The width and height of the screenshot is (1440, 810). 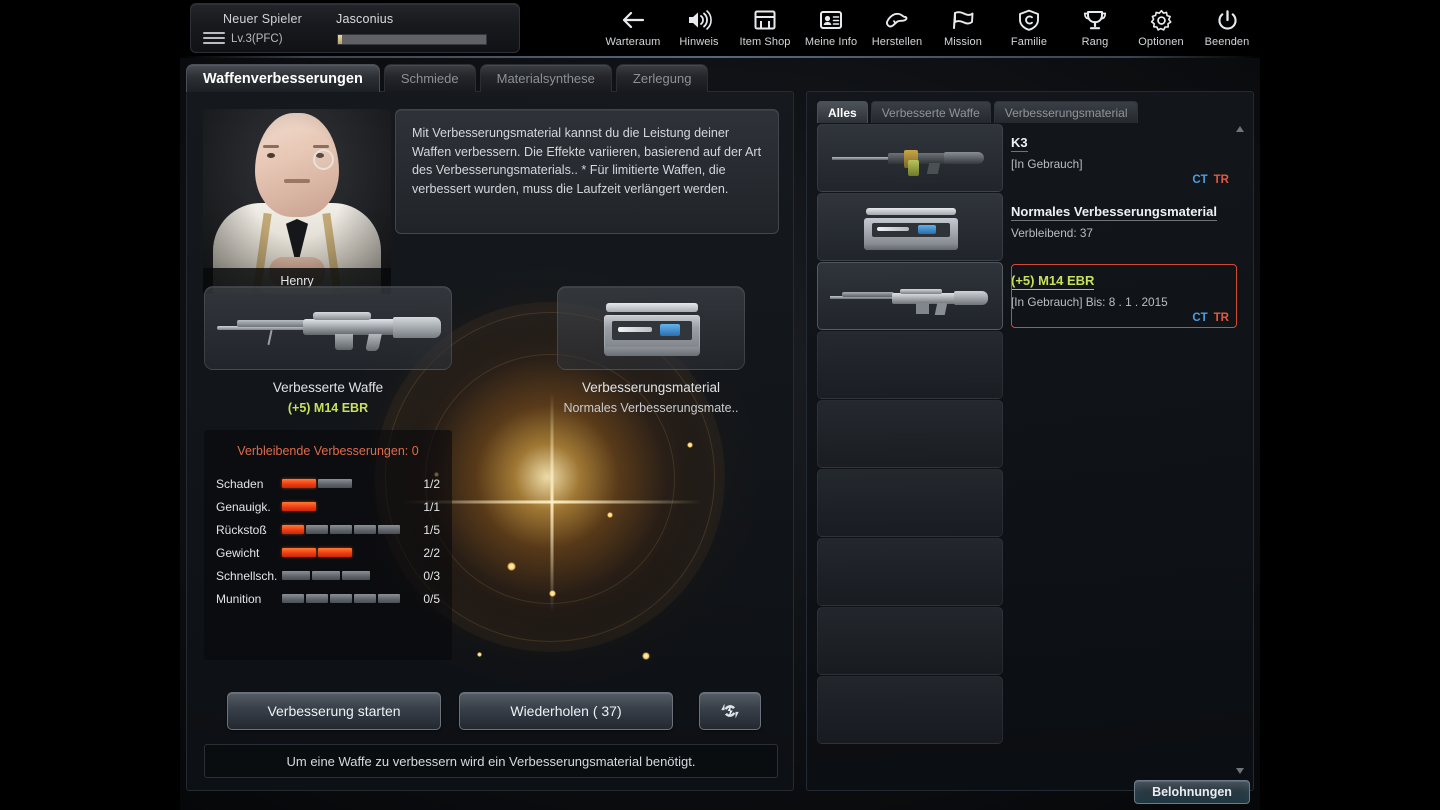 What do you see at coordinates (662, 78) in the screenshot?
I see `tab-zerlegung: Zerlegung` at bounding box center [662, 78].